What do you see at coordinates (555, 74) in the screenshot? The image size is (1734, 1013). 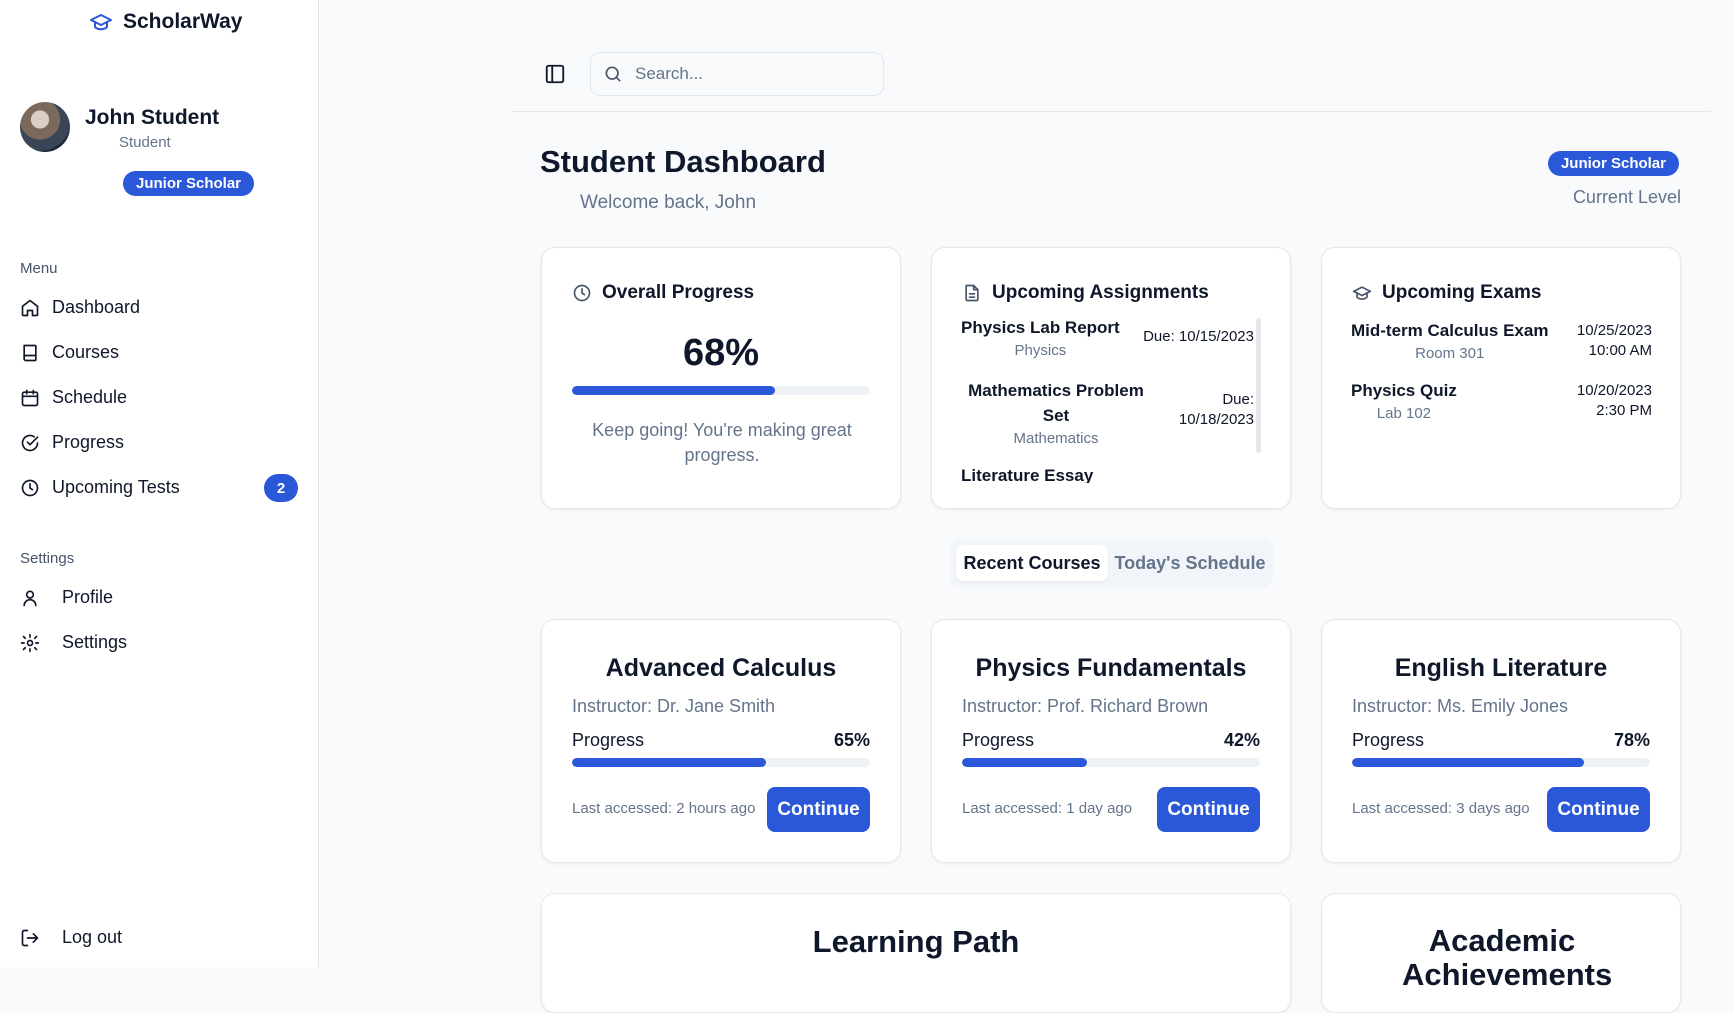 I see `sidebar-toggle-icon` at bounding box center [555, 74].